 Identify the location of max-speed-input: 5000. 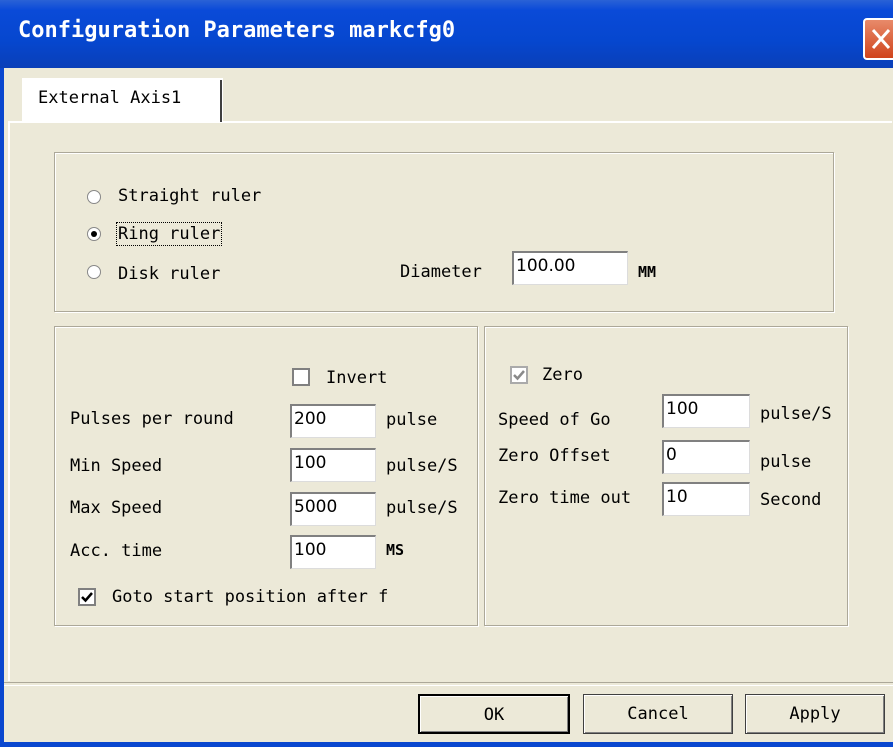
(333, 509).